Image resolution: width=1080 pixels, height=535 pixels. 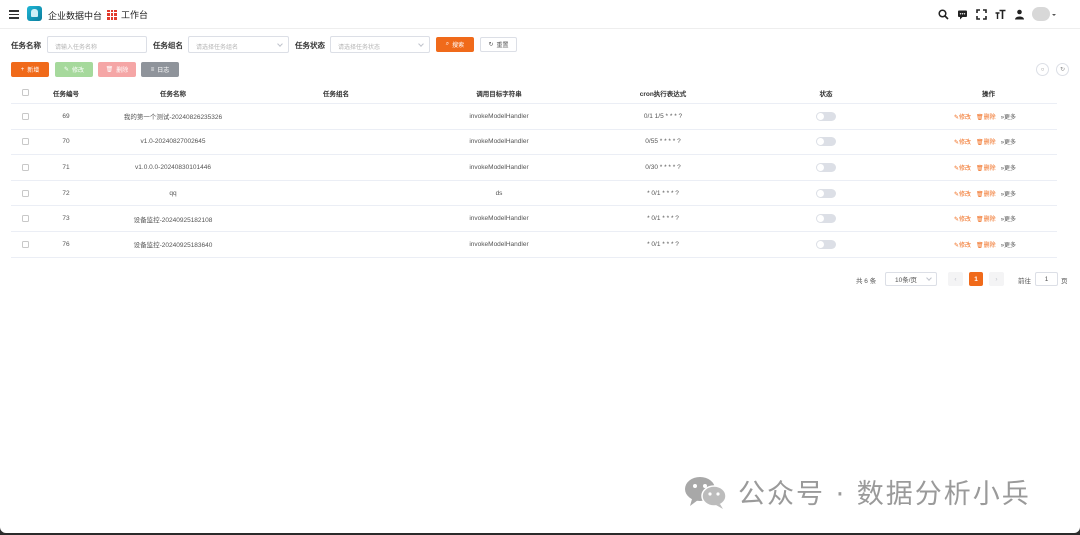 I want to click on delete-button: 🗑 删除, so click(x=117, y=69).